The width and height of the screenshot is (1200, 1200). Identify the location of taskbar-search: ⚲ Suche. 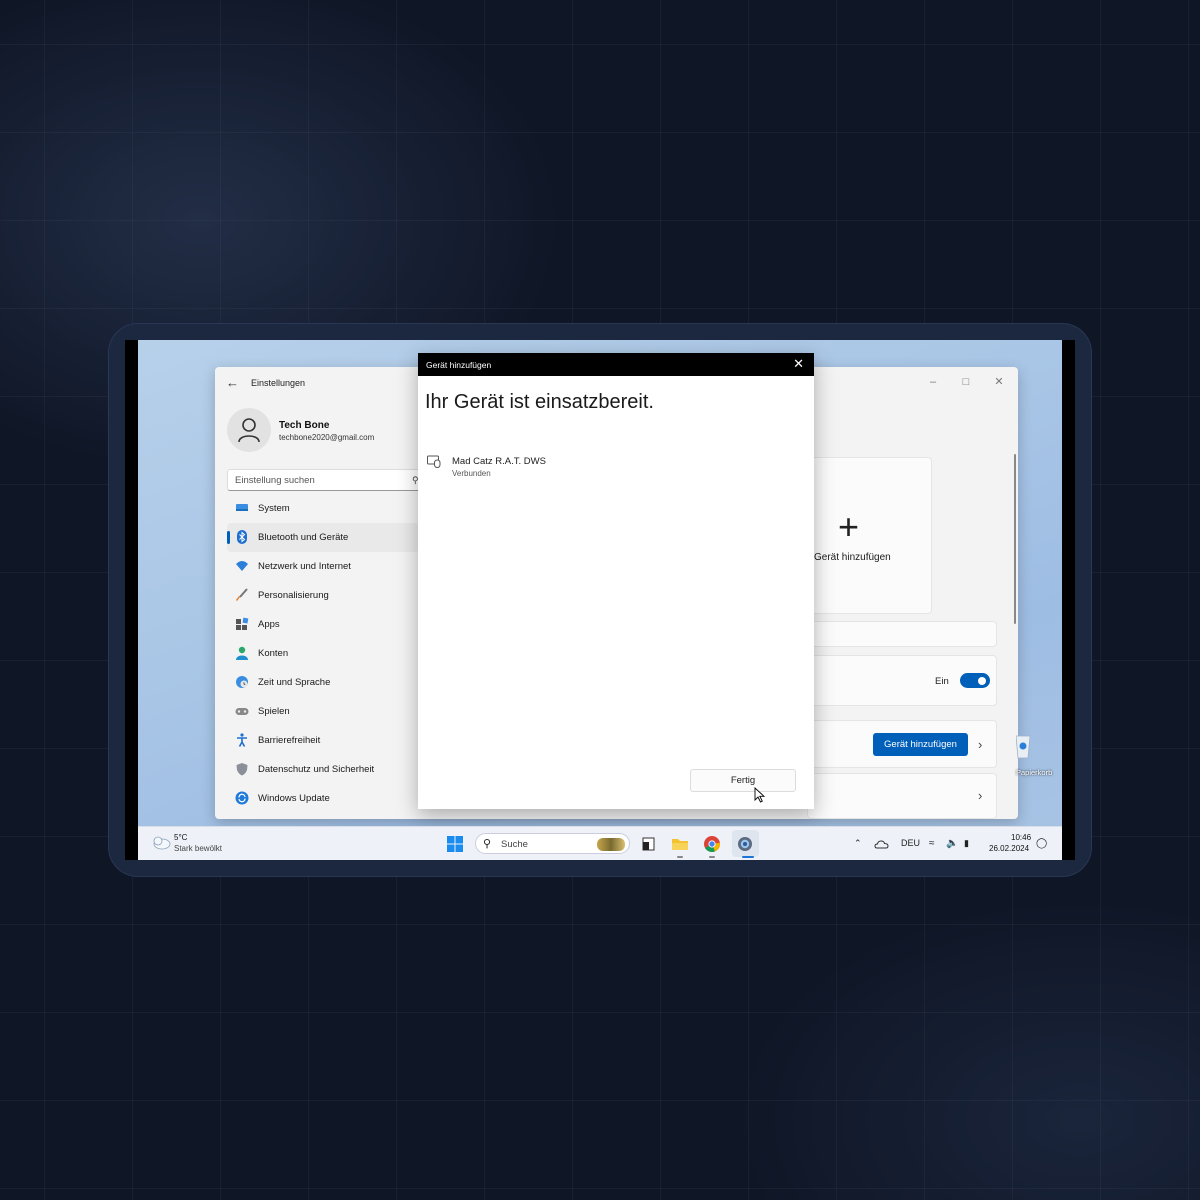
(552, 843).